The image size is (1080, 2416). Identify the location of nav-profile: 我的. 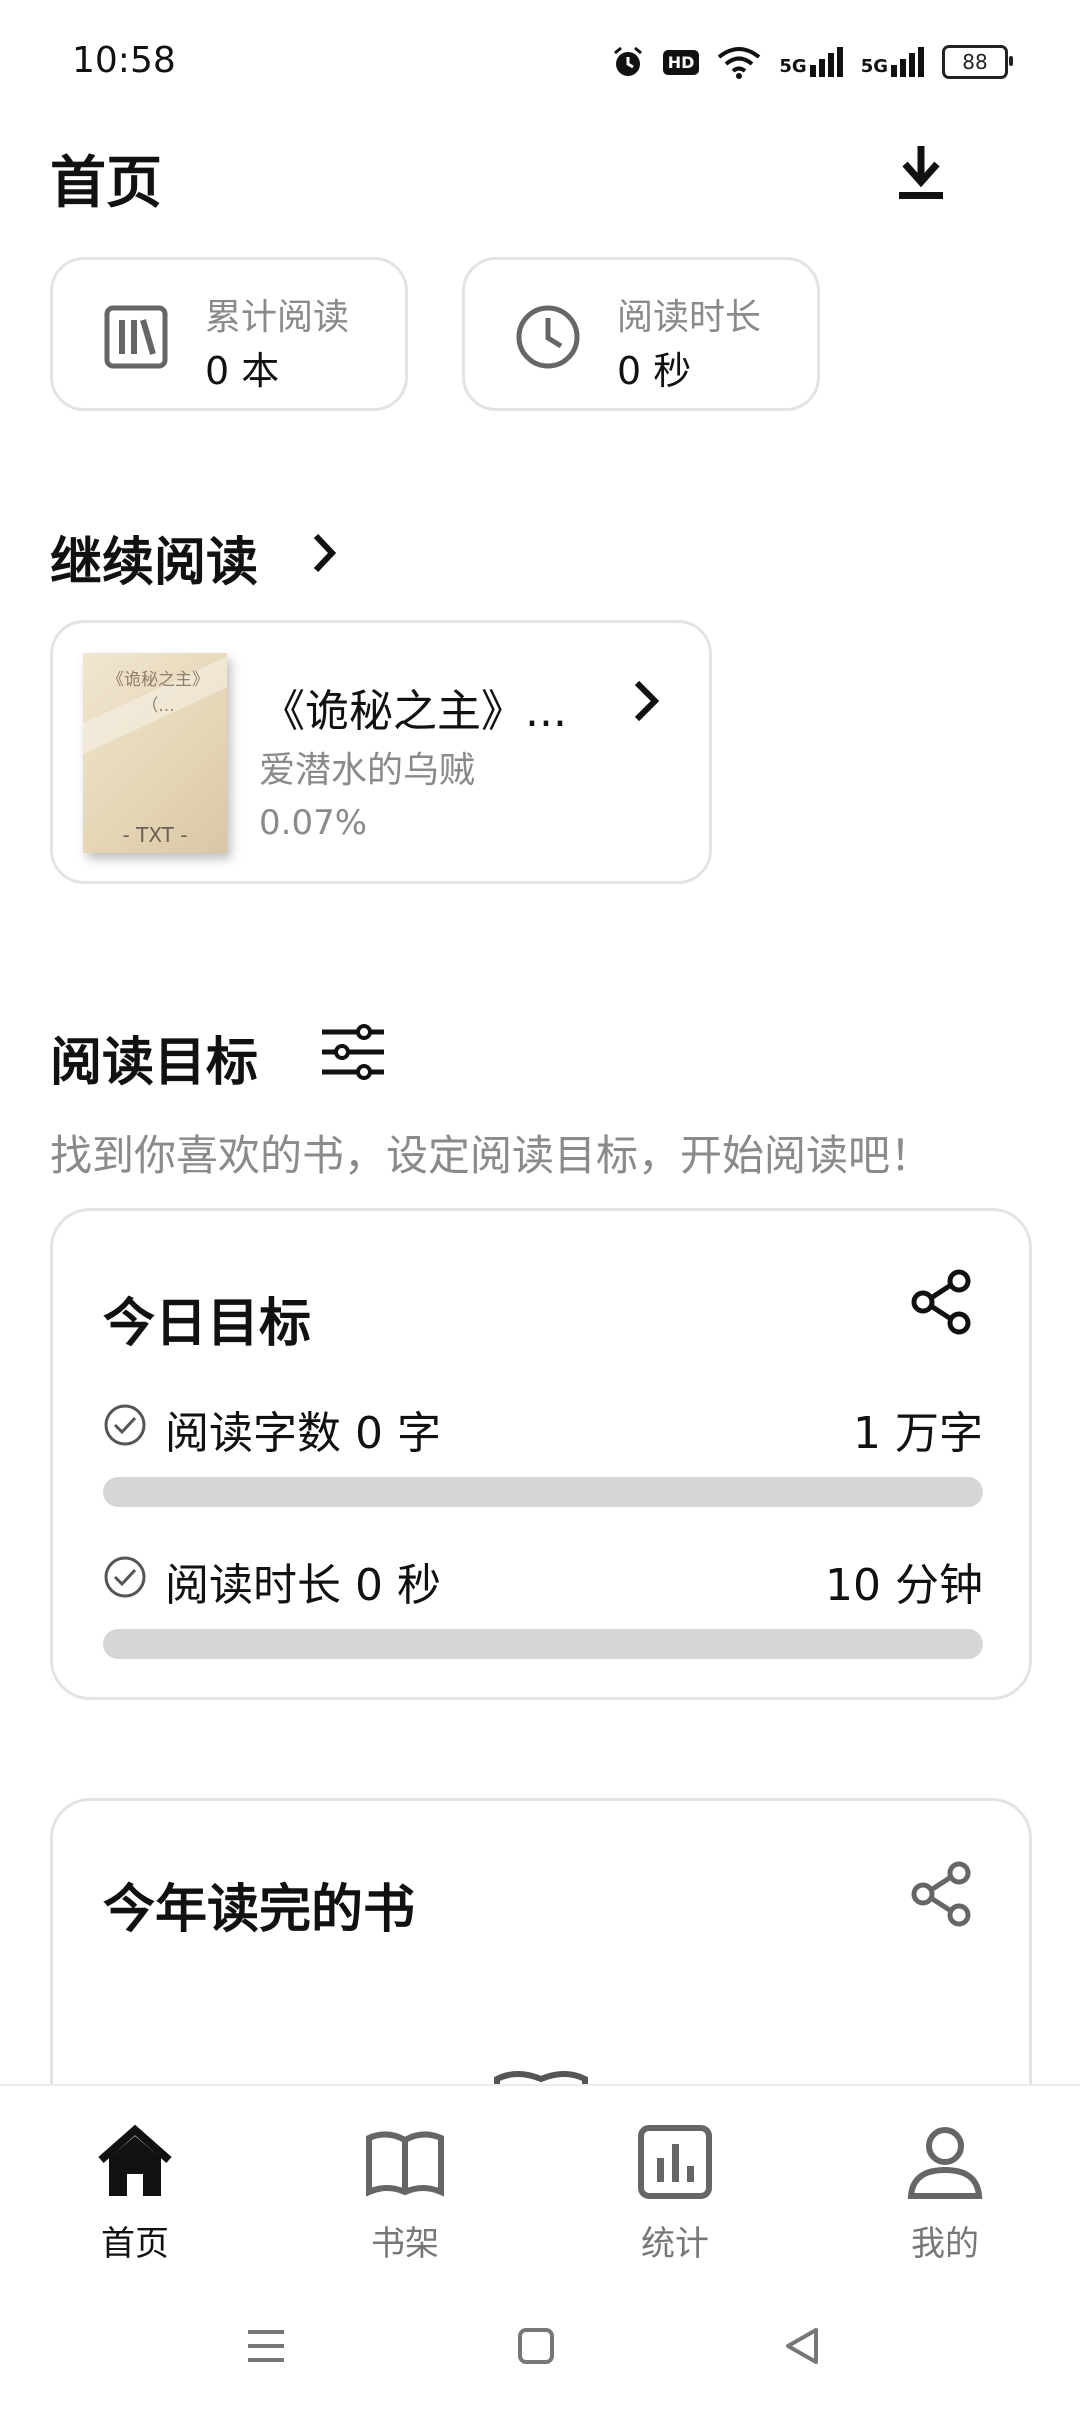
(945, 2192).